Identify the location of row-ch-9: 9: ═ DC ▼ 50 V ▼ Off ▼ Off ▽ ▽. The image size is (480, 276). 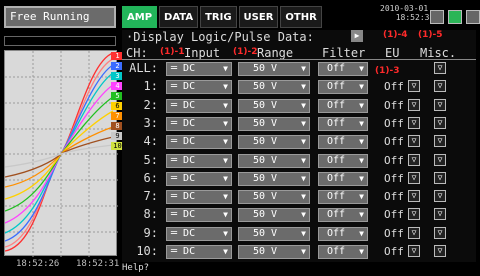
(299, 233).